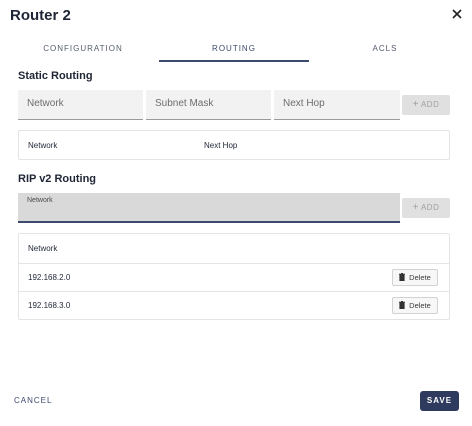 Image resolution: width=472 pixels, height=426 pixels. Describe the element at coordinates (208, 105) in the screenshot. I see `static-subnet-mask-input: Subnet Mask` at that location.